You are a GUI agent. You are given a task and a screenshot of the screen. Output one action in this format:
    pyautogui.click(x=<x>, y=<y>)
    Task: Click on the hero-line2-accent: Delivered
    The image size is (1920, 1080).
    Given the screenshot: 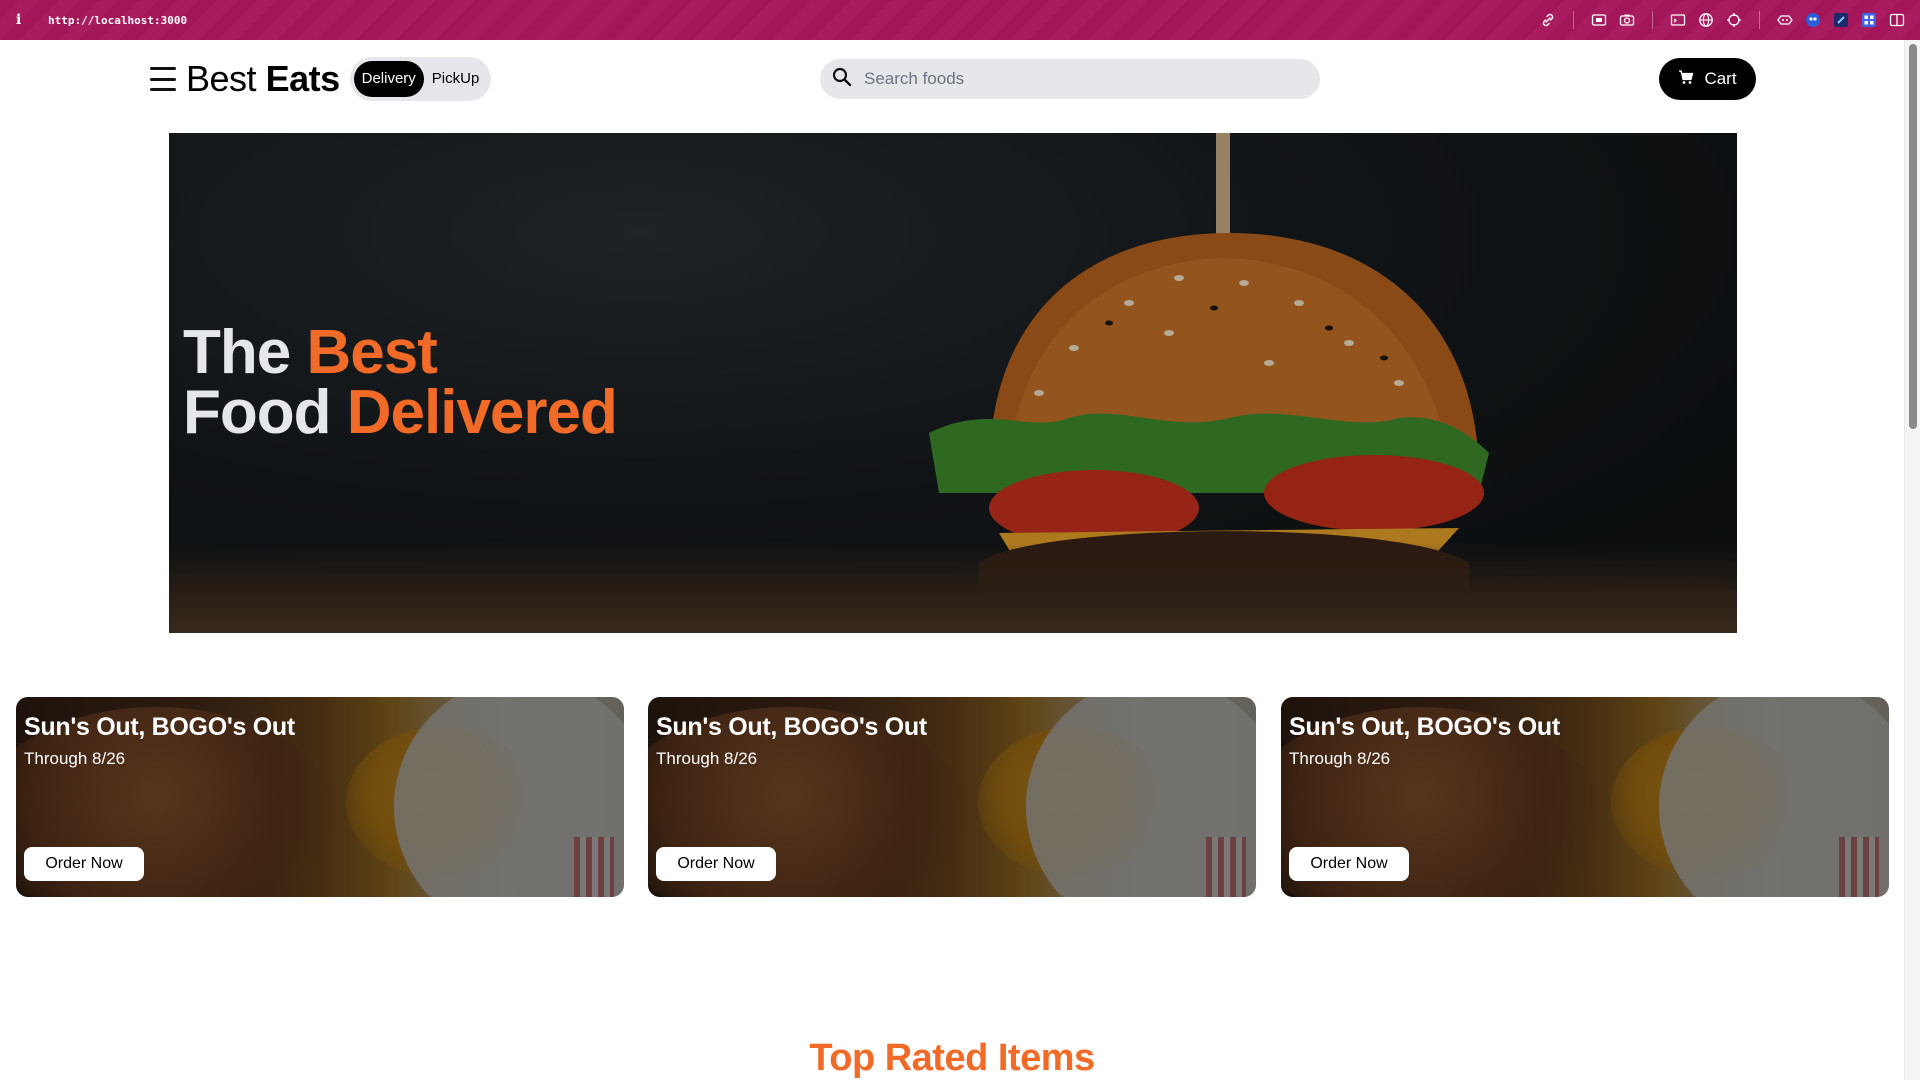 What is the action you would take?
    pyautogui.click(x=482, y=412)
    